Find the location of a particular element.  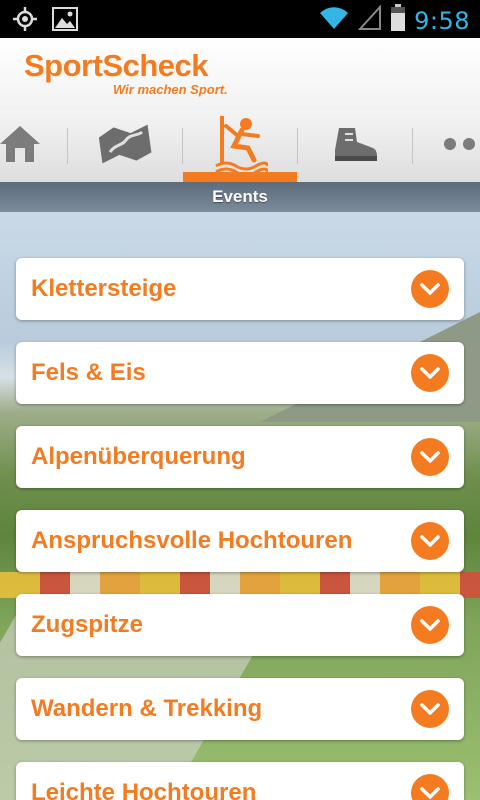

map-icon is located at coordinates (125, 146).